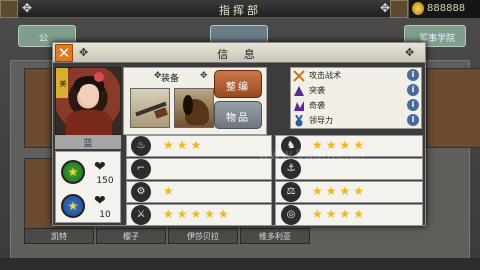 The image size is (480, 270). Describe the element at coordinates (238, 115) in the screenshot. I see `items-button: 物品` at that location.